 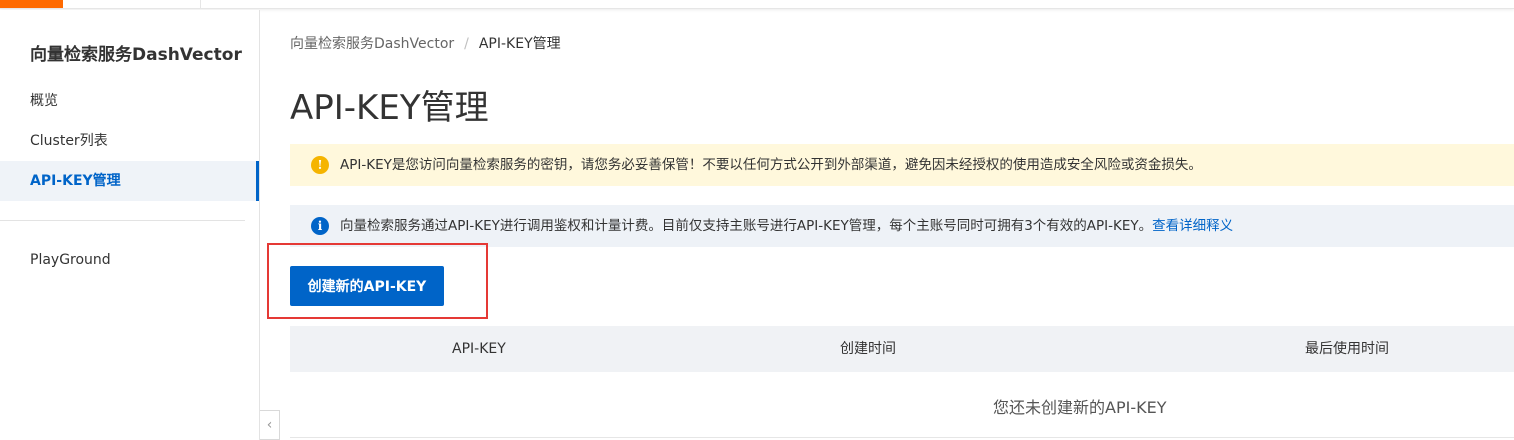 What do you see at coordinates (479, 349) in the screenshot?
I see `column-header-api-key: API-KEY` at bounding box center [479, 349].